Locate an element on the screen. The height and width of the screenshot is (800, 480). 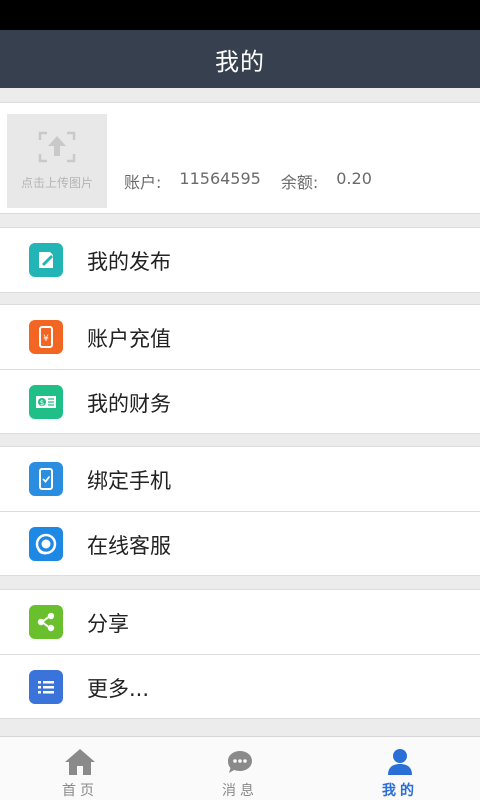
title-bar: 我的 is located at coordinates (240, 59).